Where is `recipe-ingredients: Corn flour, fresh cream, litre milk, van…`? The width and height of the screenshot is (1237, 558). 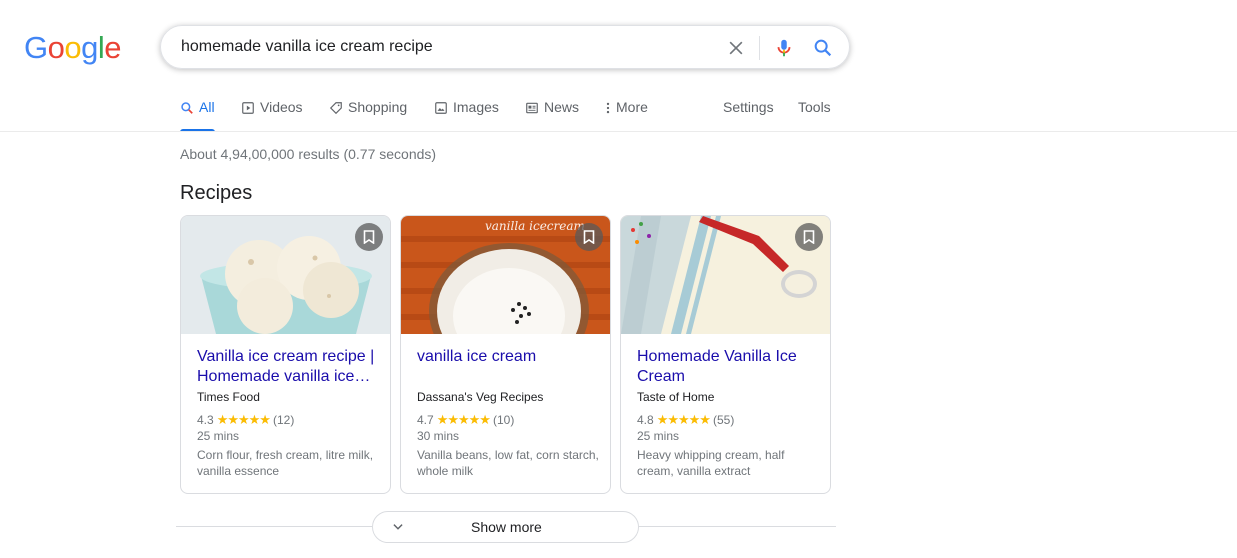
recipe-ingredients: Corn flour, fresh cream, litre milk, van… is located at coordinates (285, 463).